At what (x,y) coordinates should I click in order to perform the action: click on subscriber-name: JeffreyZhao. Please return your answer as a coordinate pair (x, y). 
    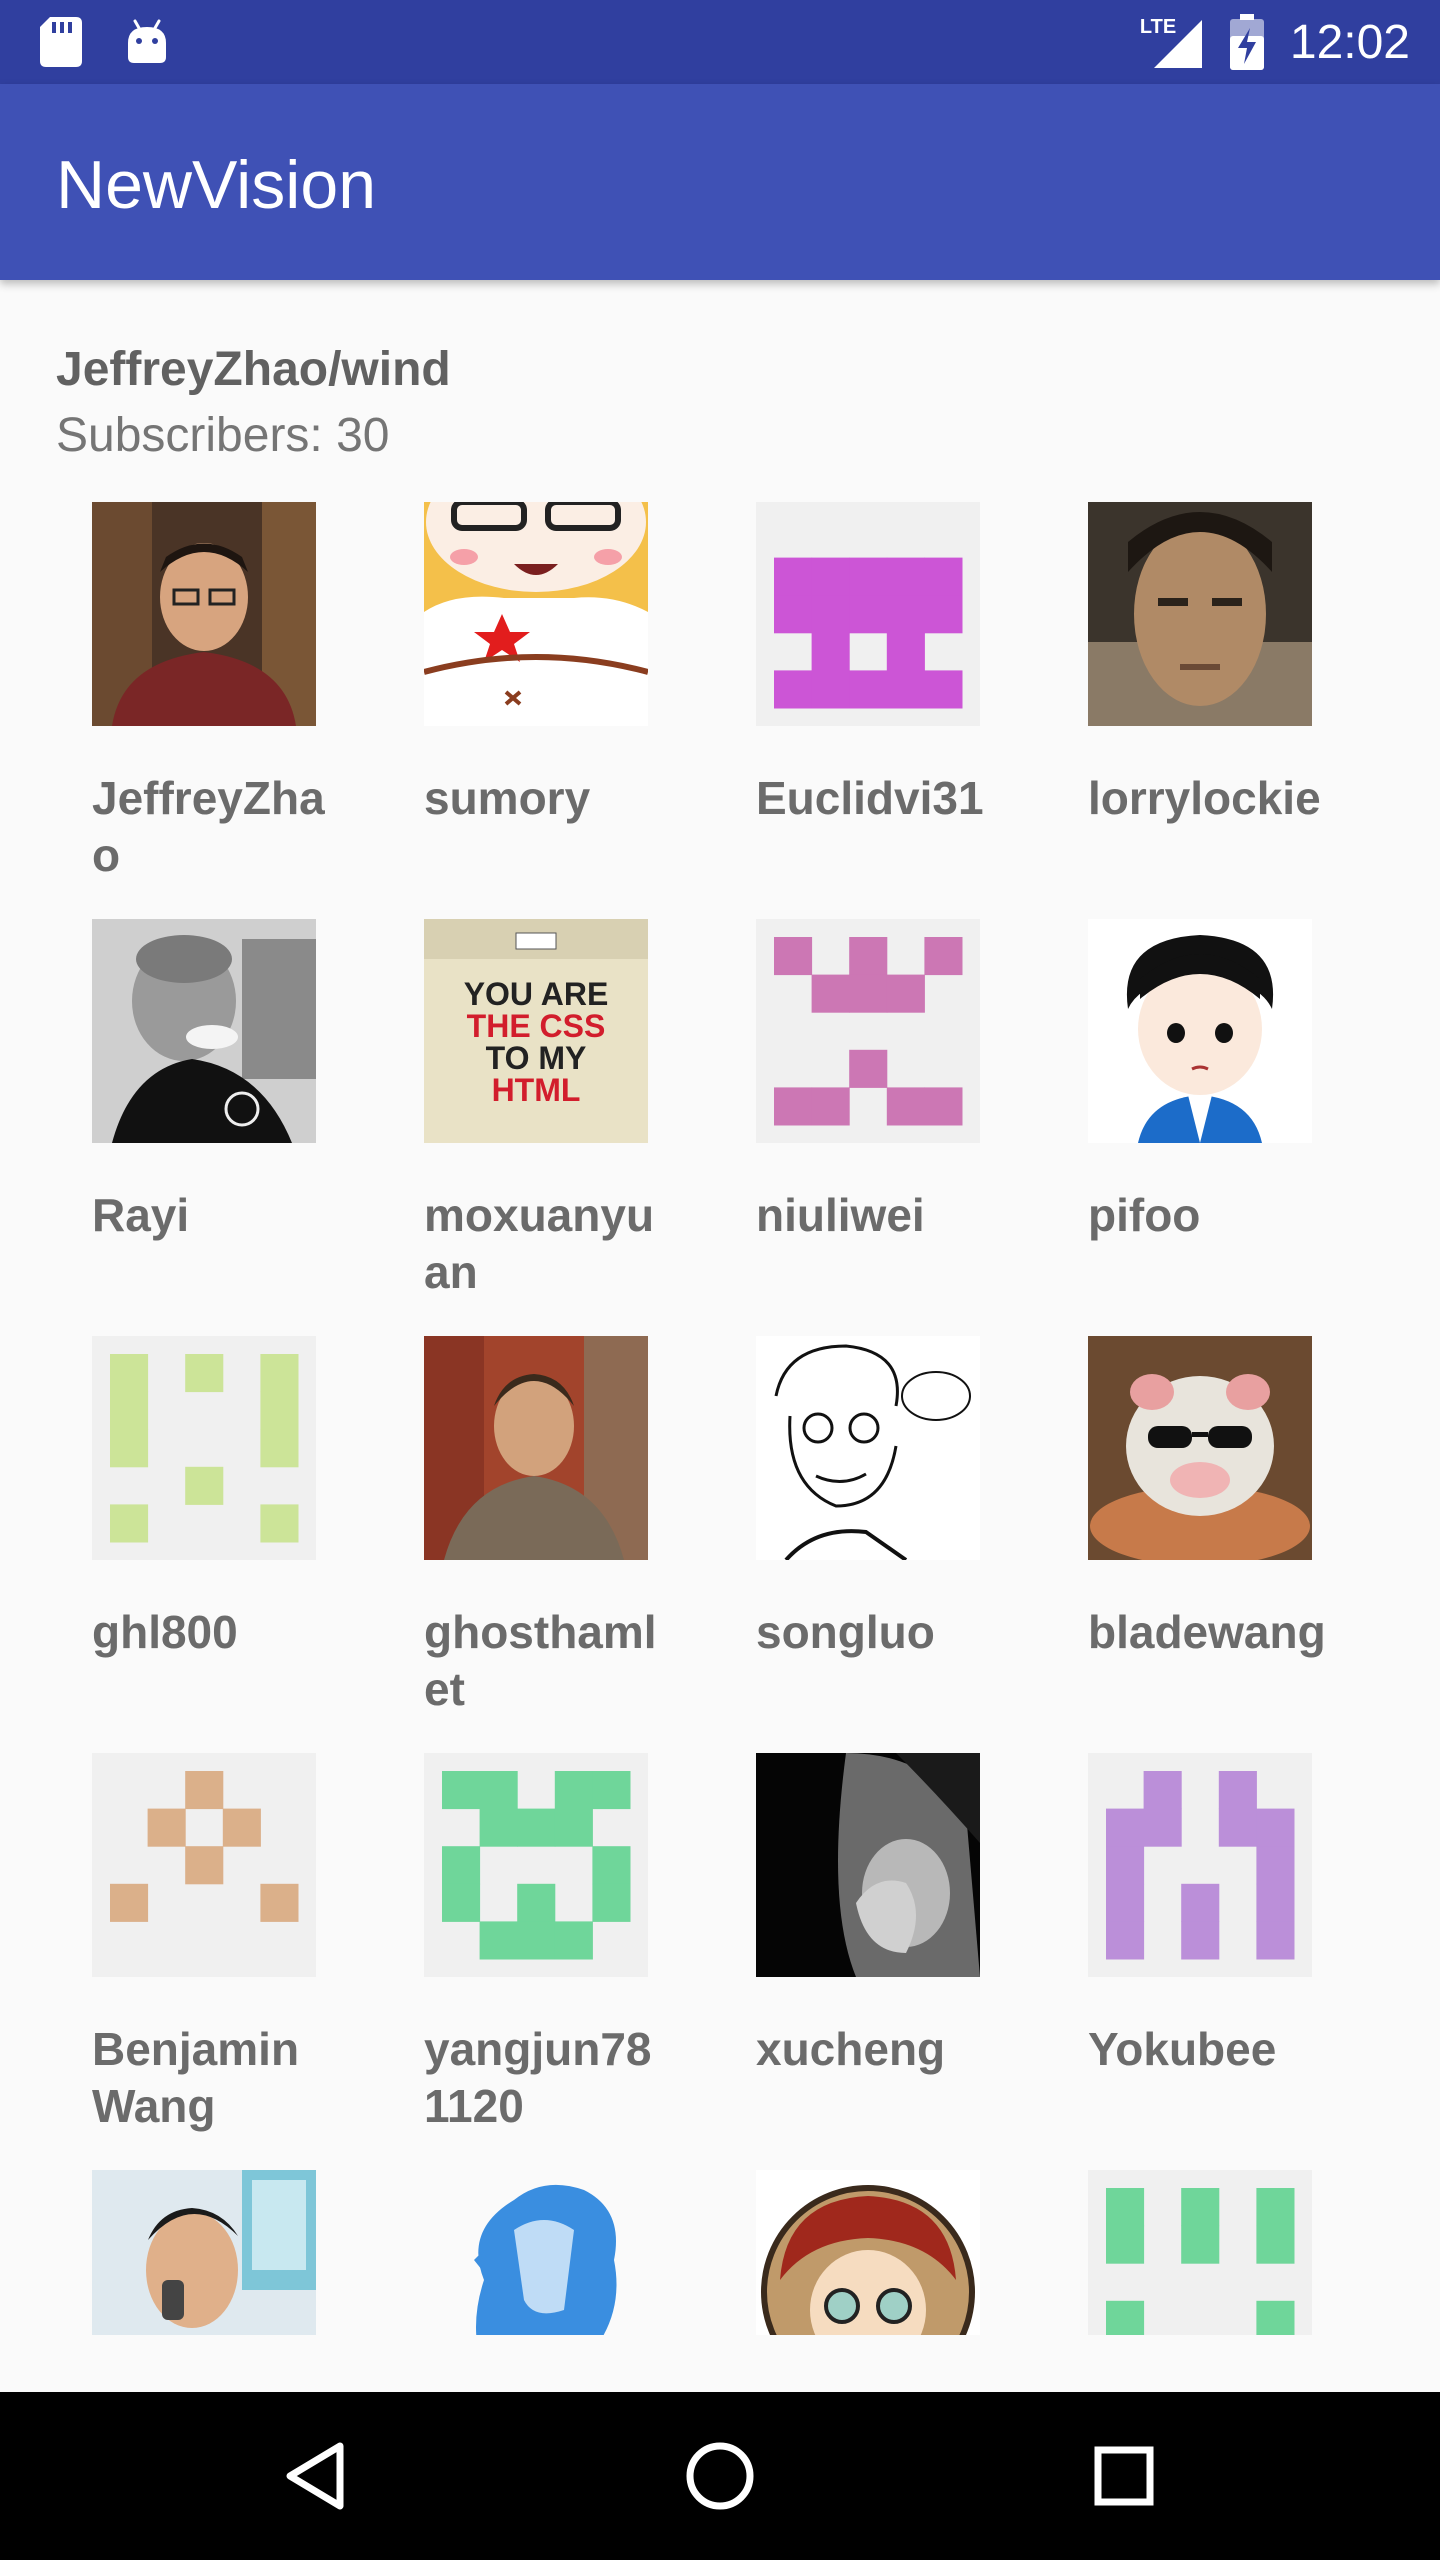
    Looking at the image, I should click on (208, 826).